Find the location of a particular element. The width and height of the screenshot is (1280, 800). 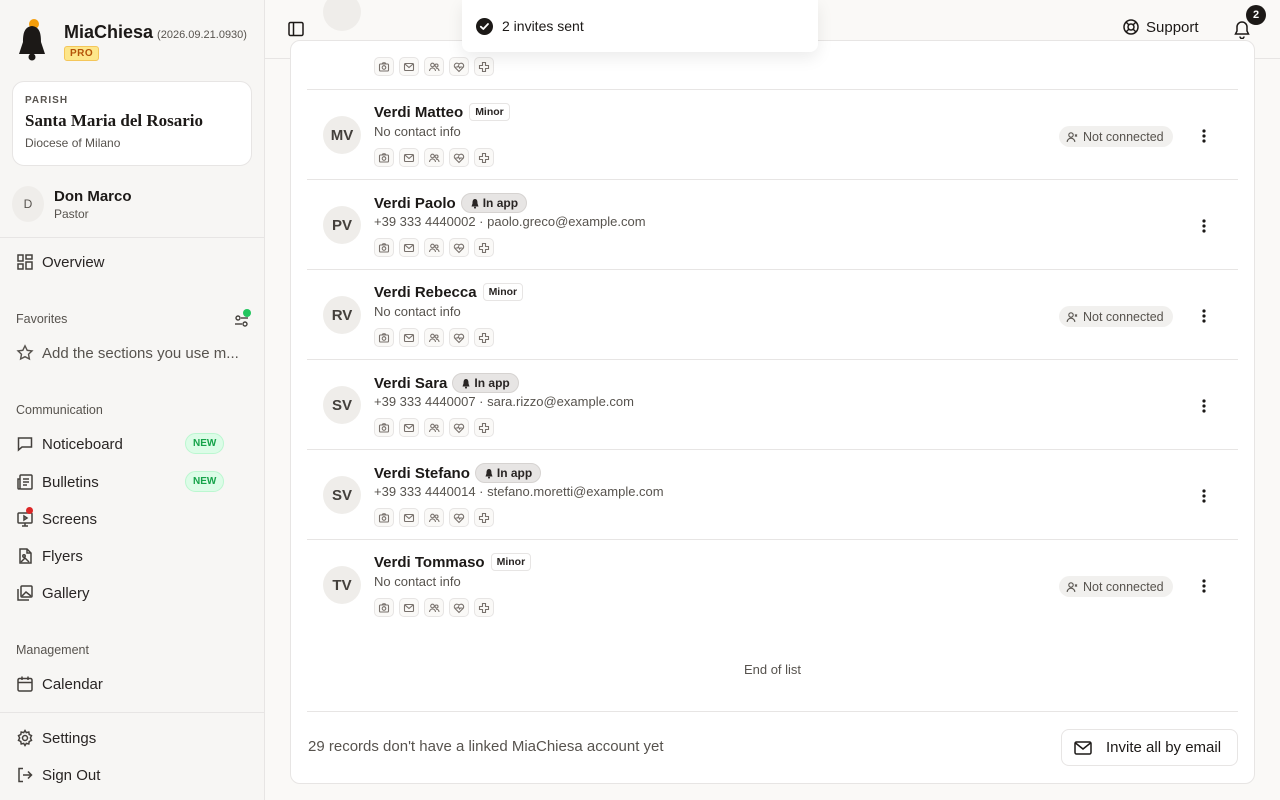

record-contact: No contact info is located at coordinates (417, 311).